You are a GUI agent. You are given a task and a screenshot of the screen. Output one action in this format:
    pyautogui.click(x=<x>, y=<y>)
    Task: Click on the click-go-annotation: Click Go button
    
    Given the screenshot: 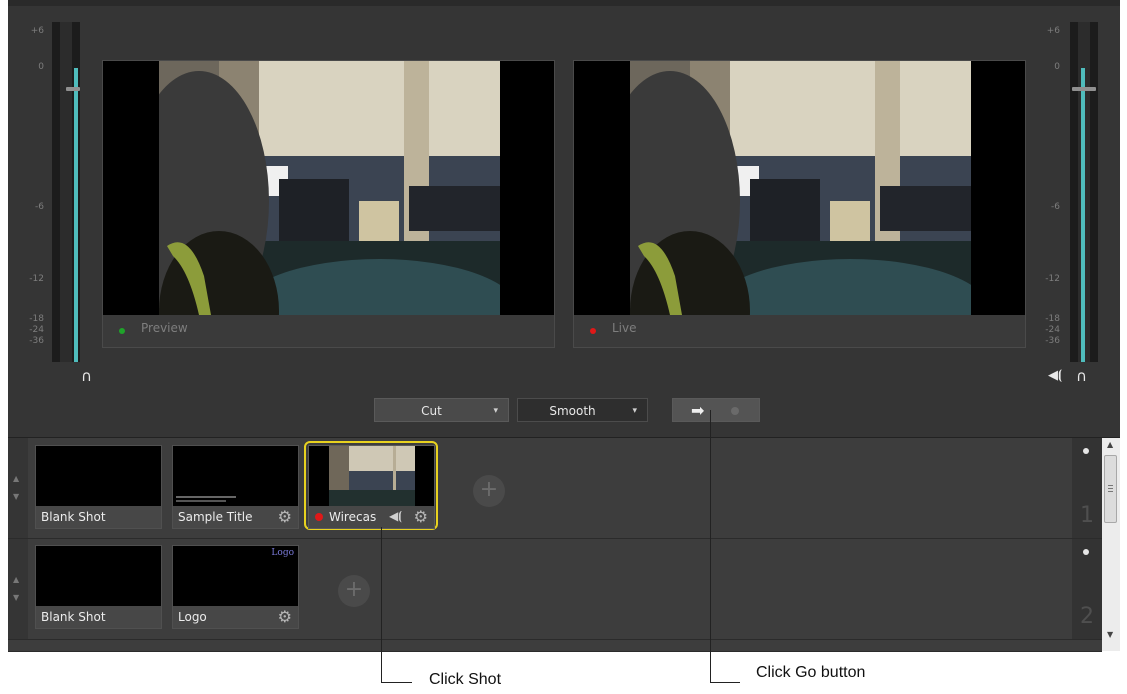 What is the action you would take?
    pyautogui.click(x=811, y=672)
    